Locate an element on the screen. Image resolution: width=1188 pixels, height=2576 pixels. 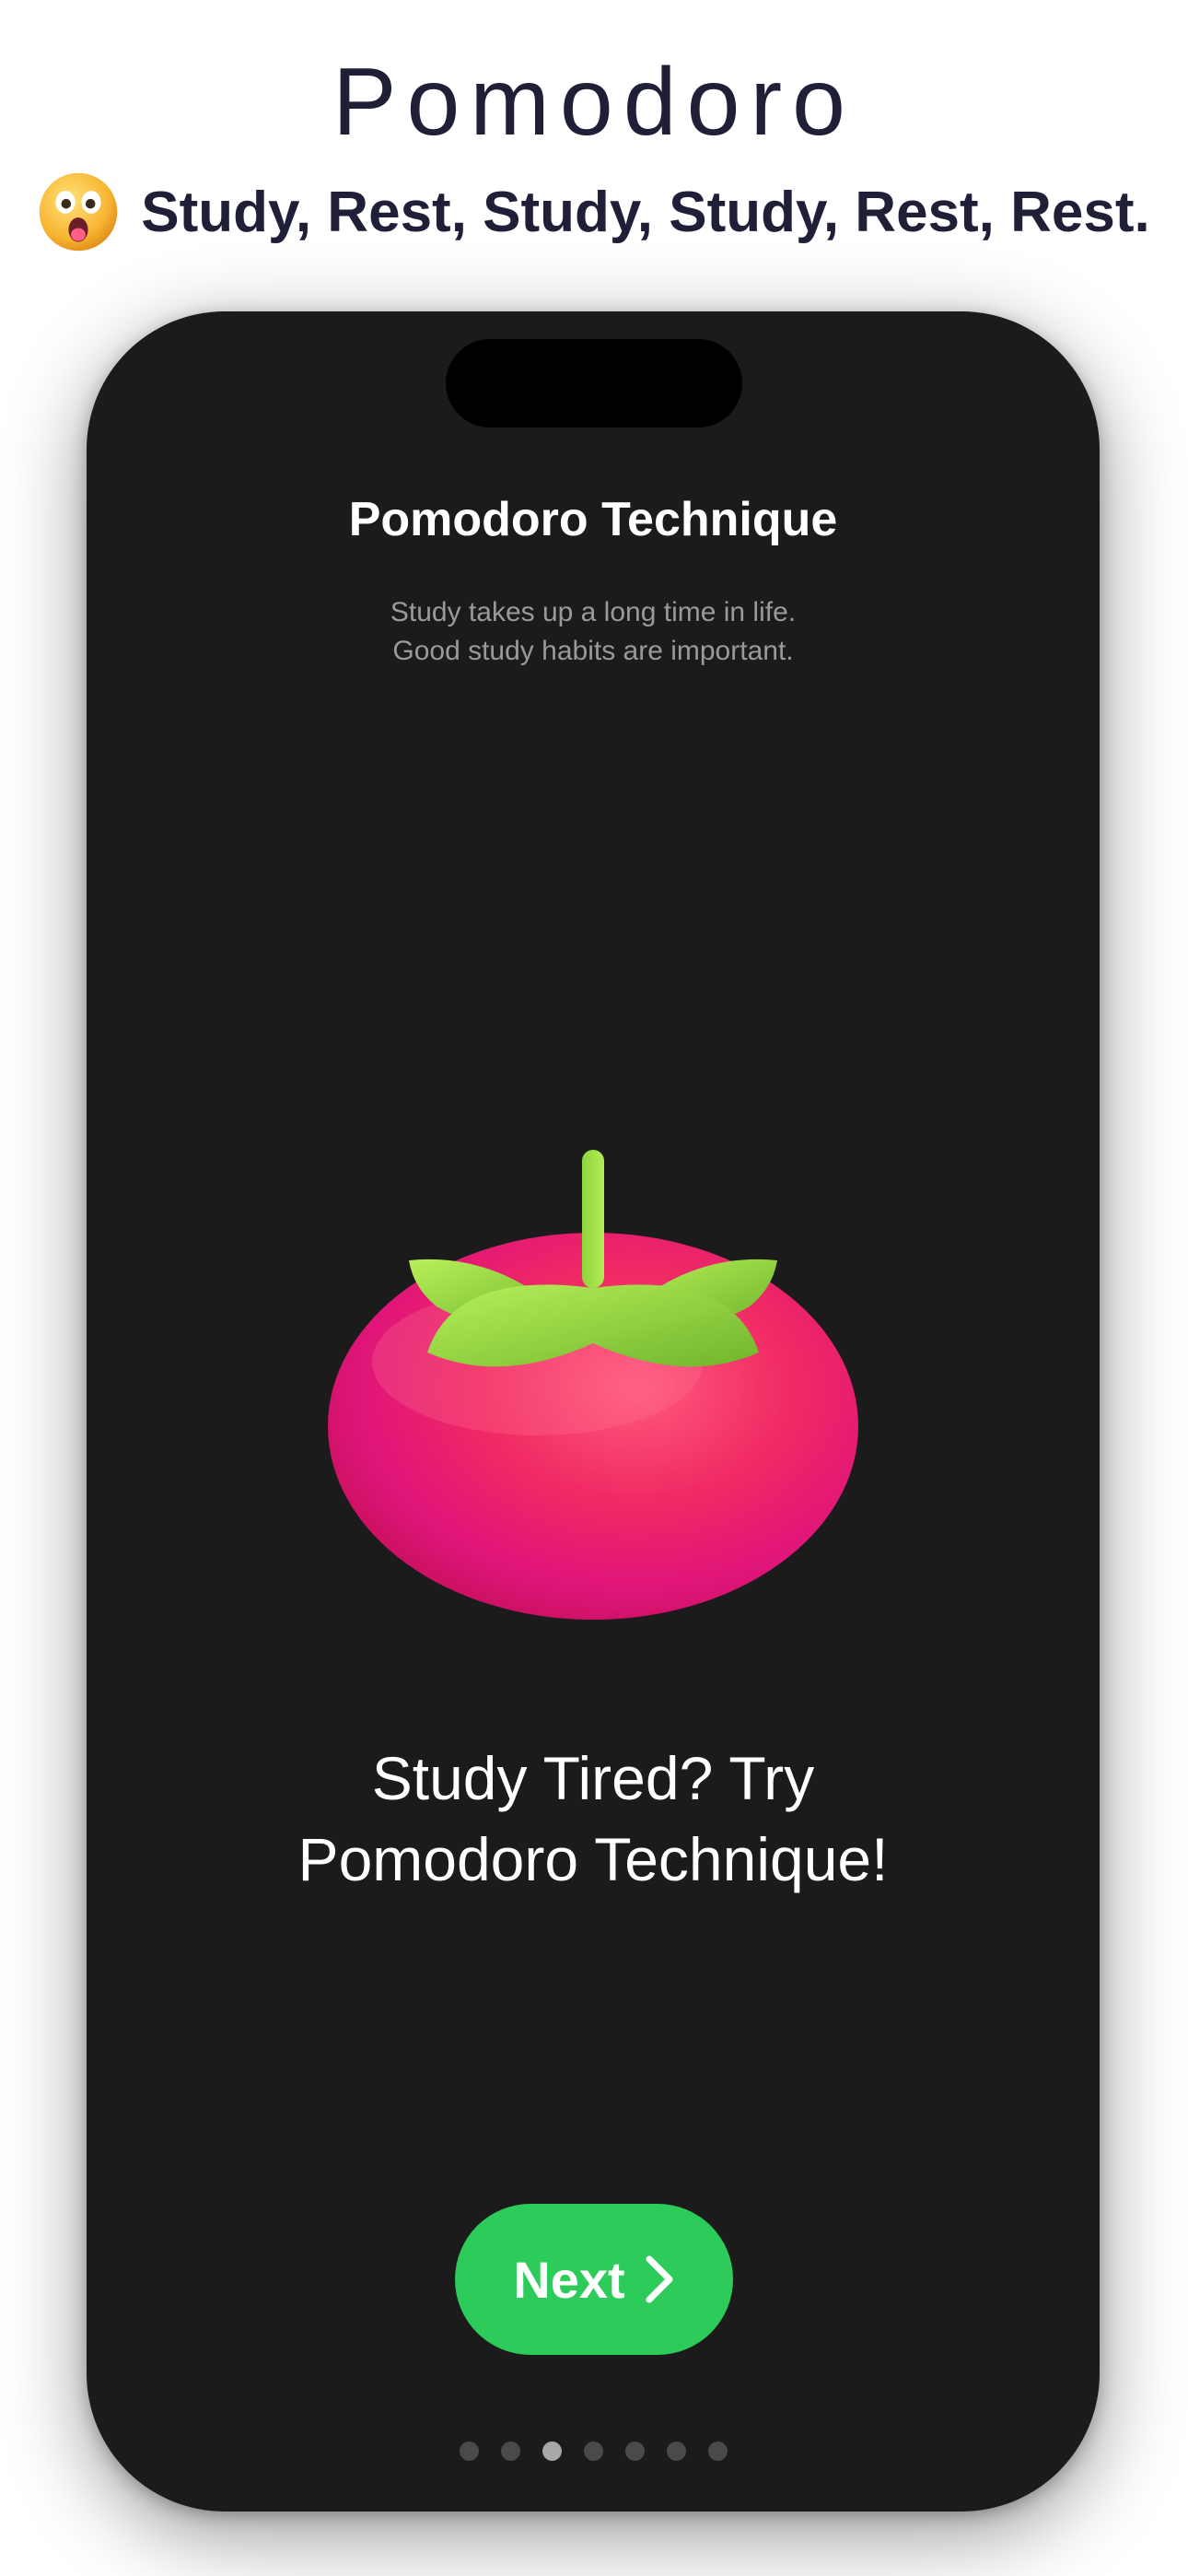
chevron-right-icon is located at coordinates (659, 2279).